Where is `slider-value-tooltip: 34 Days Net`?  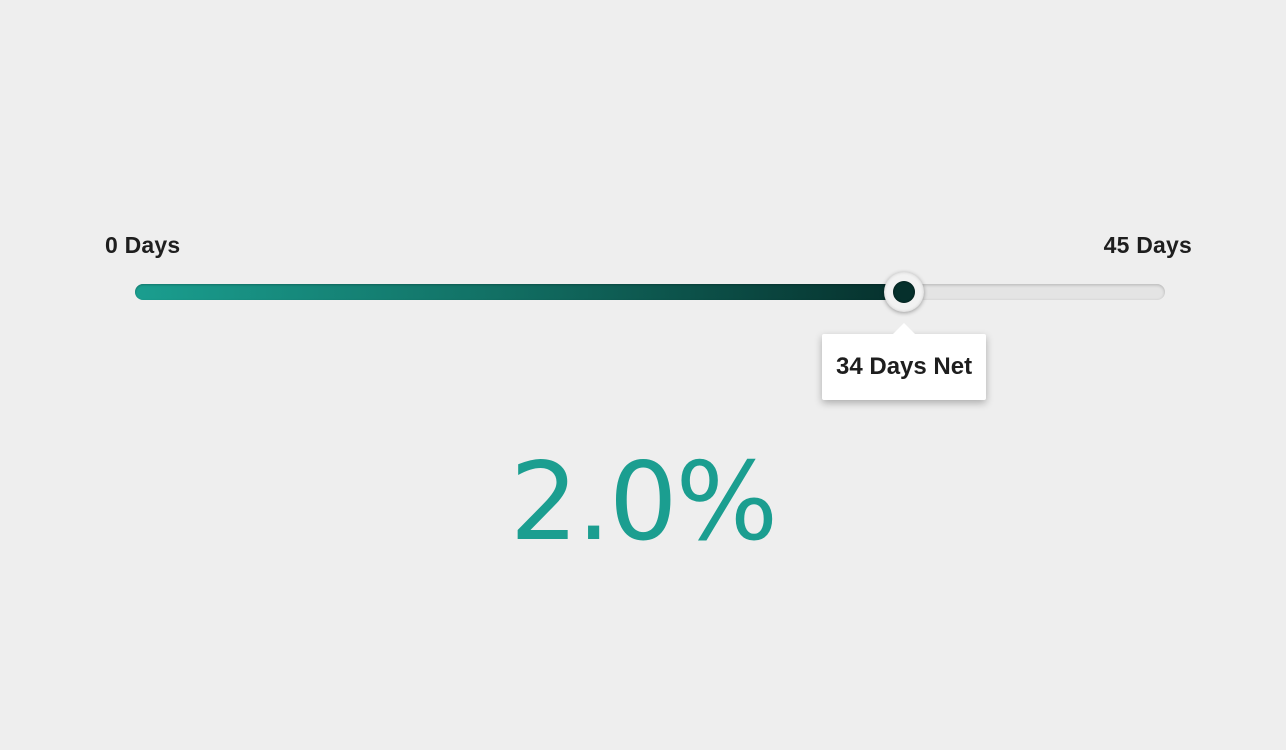 slider-value-tooltip: 34 Days Net is located at coordinates (904, 361).